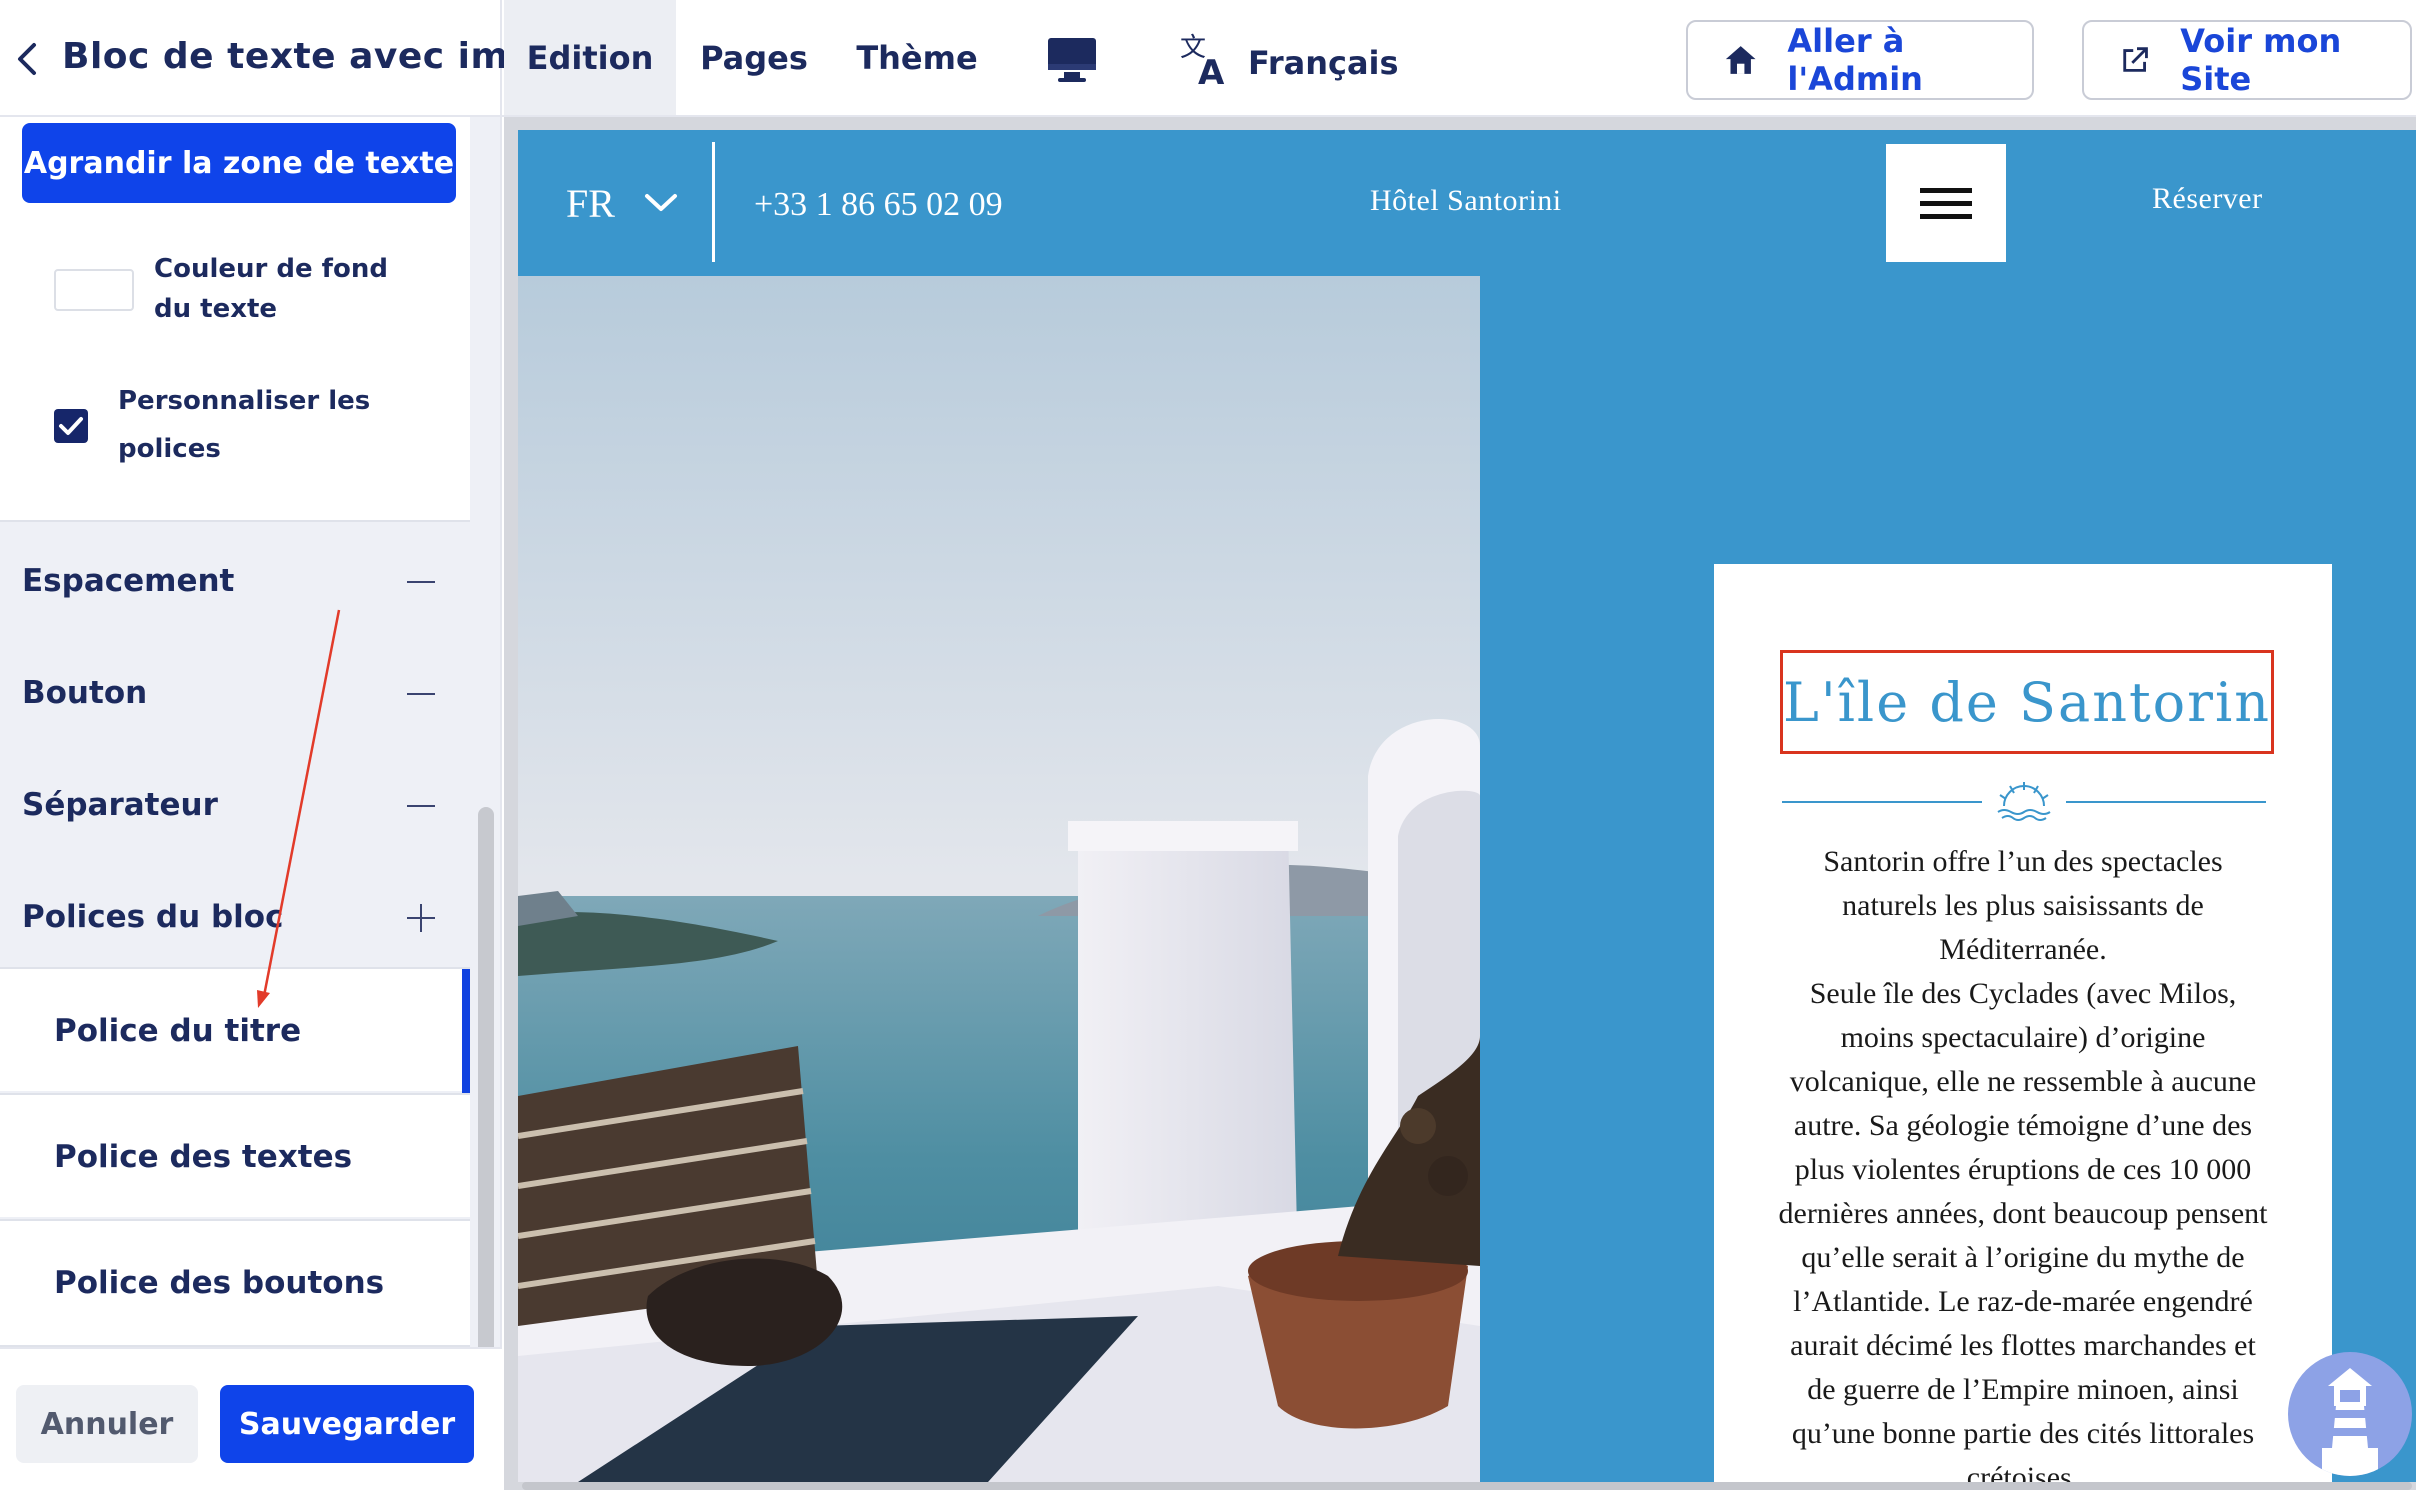 The width and height of the screenshot is (2416, 1490). Describe the element at coordinates (107, 1424) in the screenshot. I see `cancel-button: Annuler` at that location.